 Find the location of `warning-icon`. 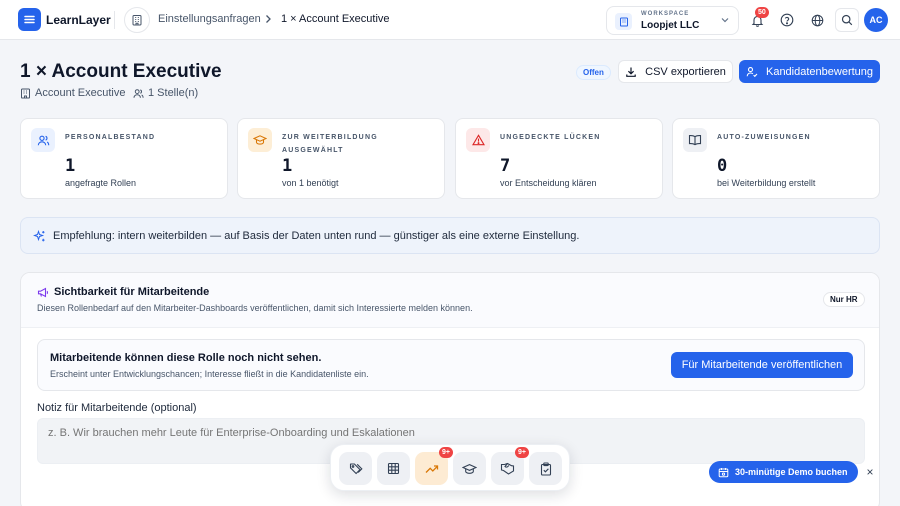

warning-icon is located at coordinates (478, 140).